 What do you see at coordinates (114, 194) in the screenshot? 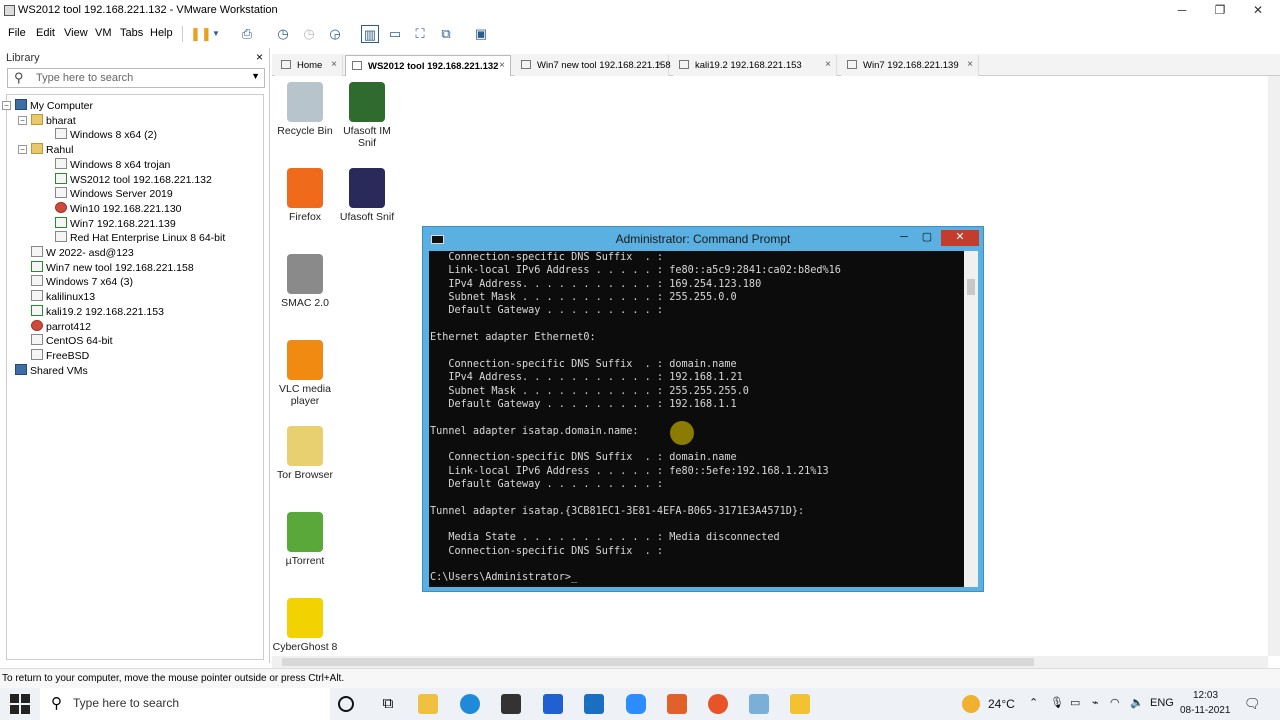
I see `tree-item: Windows Server 2019` at bounding box center [114, 194].